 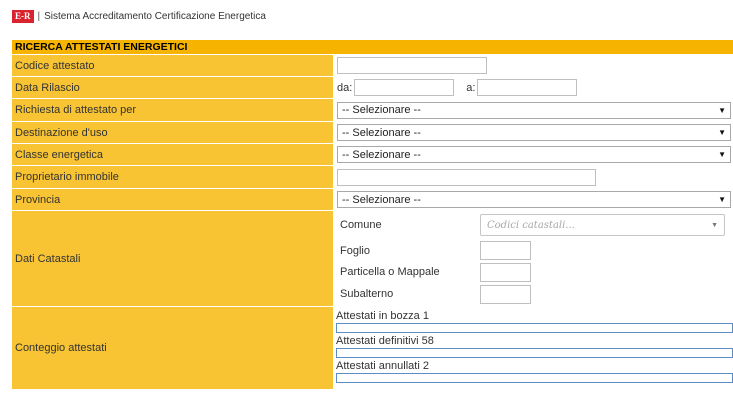 I want to click on conteggio-label: Conteggio attestati, so click(x=173, y=348).